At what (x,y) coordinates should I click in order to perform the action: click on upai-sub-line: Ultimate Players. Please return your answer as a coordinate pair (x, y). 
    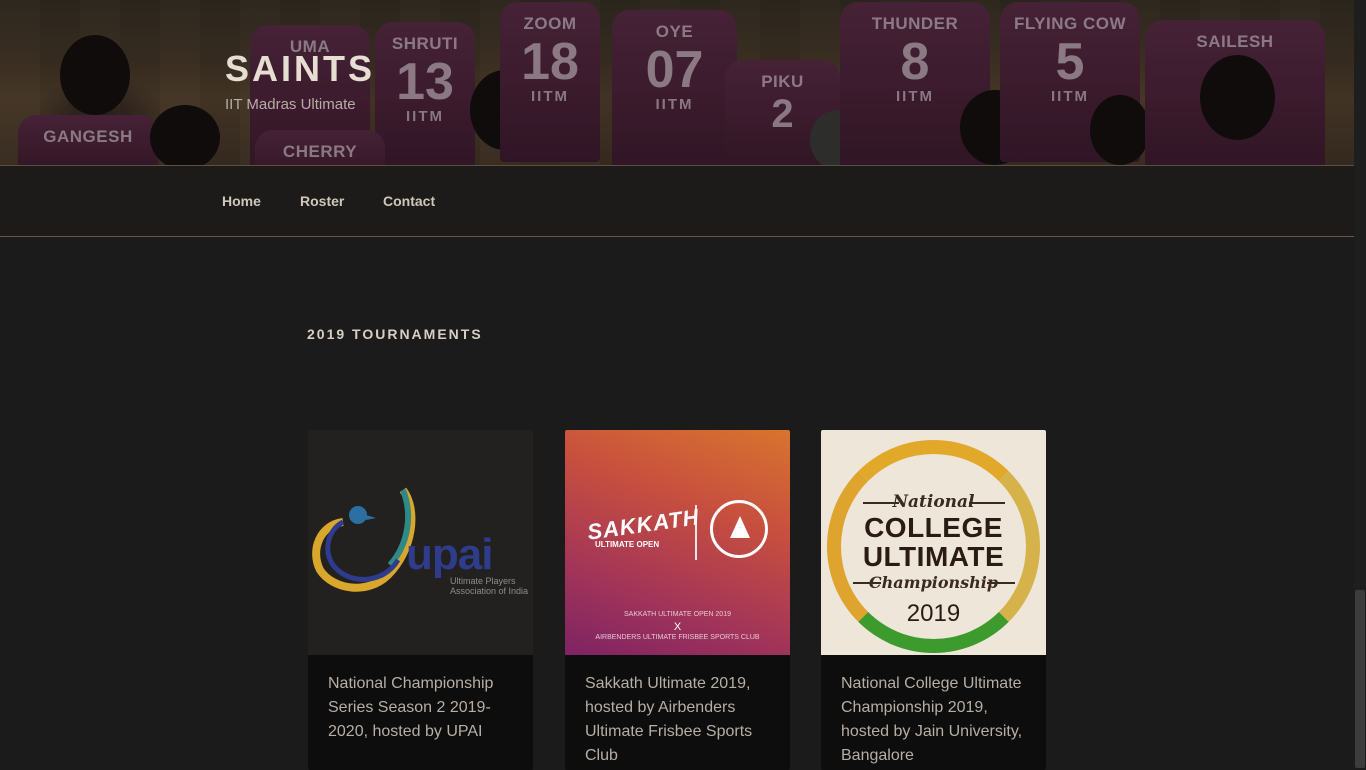
    Looking at the image, I should click on (483, 581).